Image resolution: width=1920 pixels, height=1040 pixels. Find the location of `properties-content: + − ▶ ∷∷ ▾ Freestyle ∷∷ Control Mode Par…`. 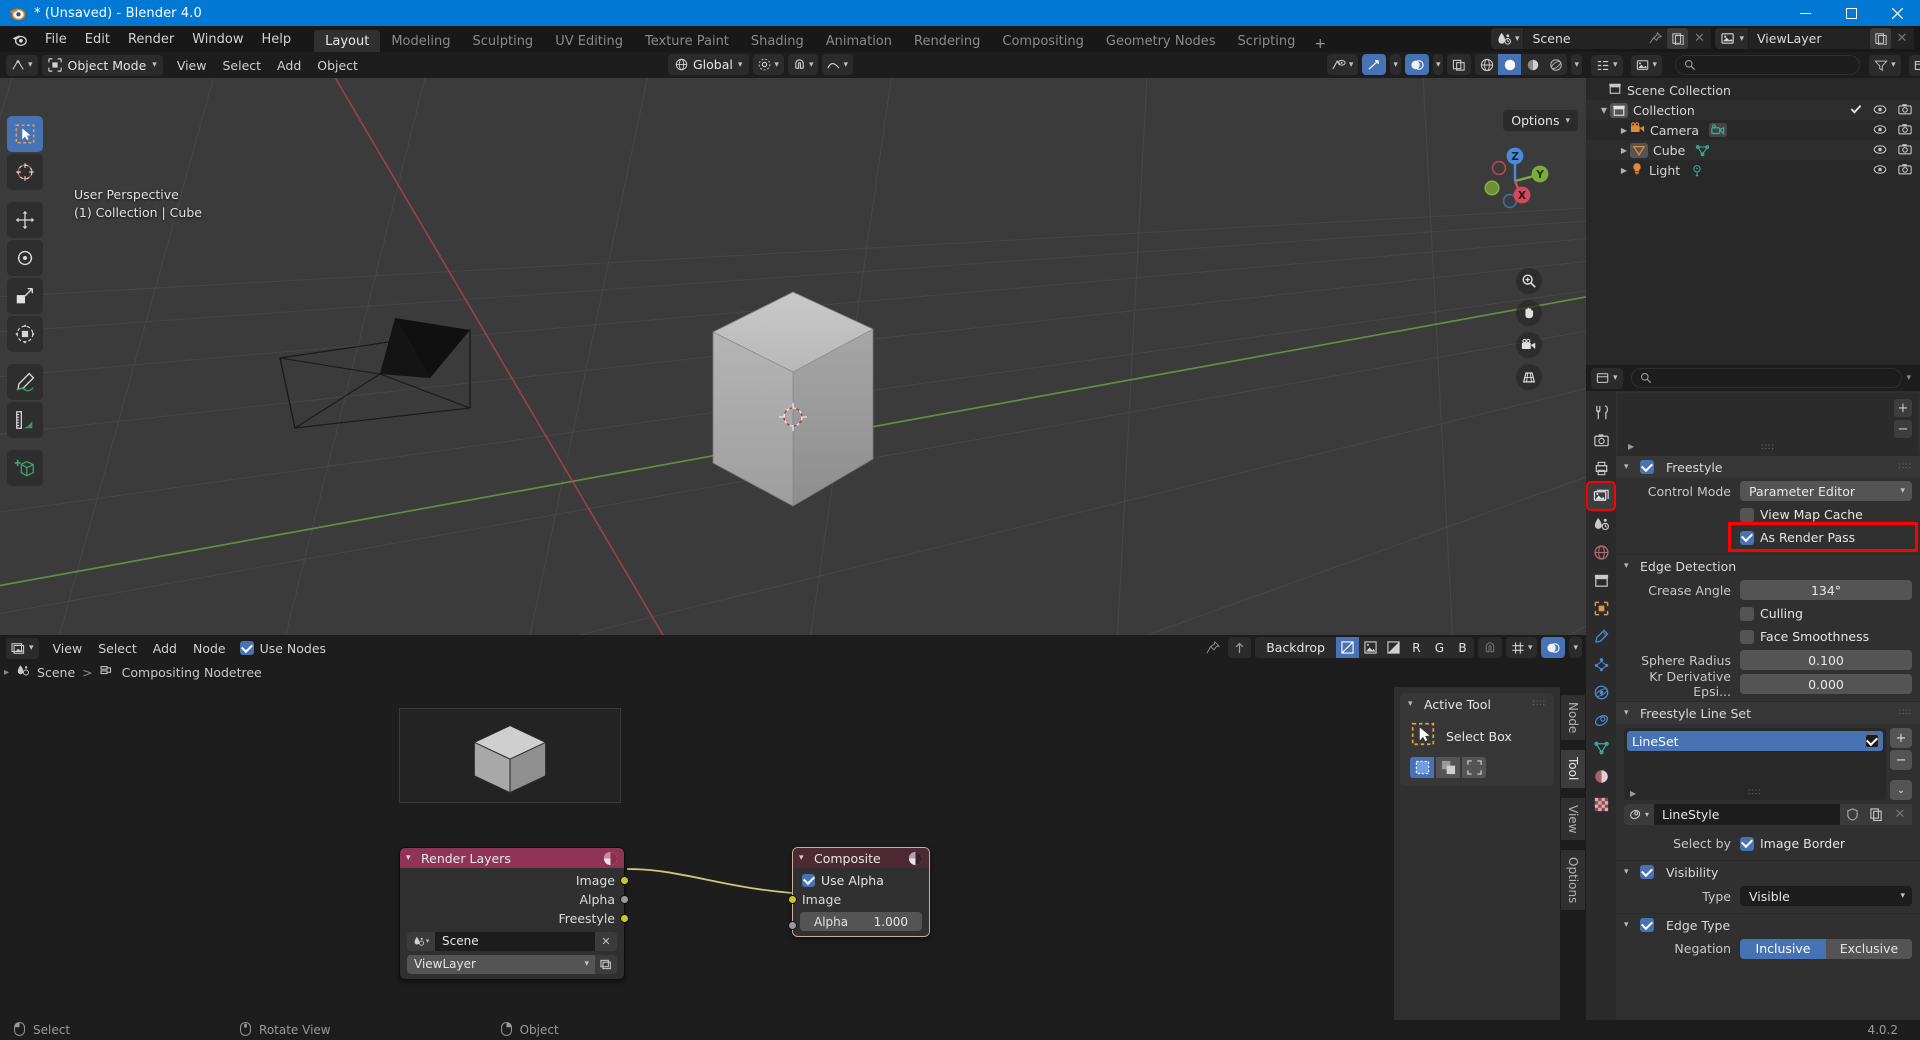

properties-content: + − ▶ ∷∷ ▾ Freestyle ∷∷ Control Mode Par… is located at coordinates (1768, 705).